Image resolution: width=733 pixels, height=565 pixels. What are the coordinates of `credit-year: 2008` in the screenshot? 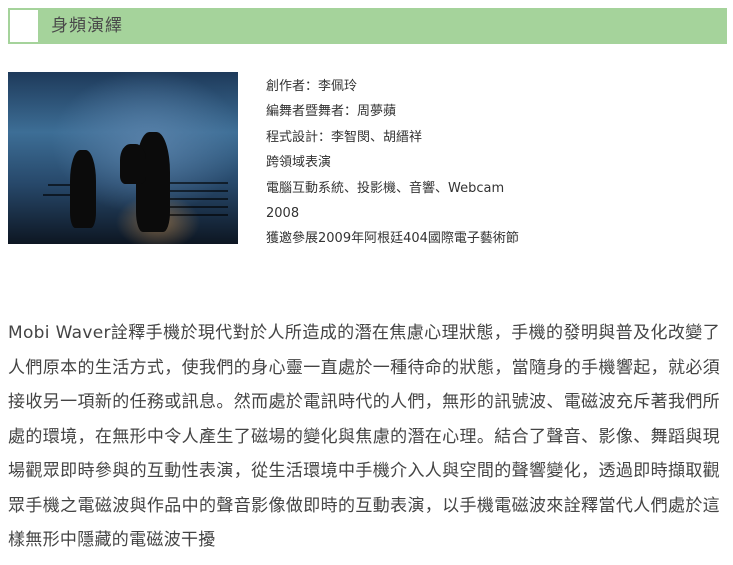 It's located at (283, 214).